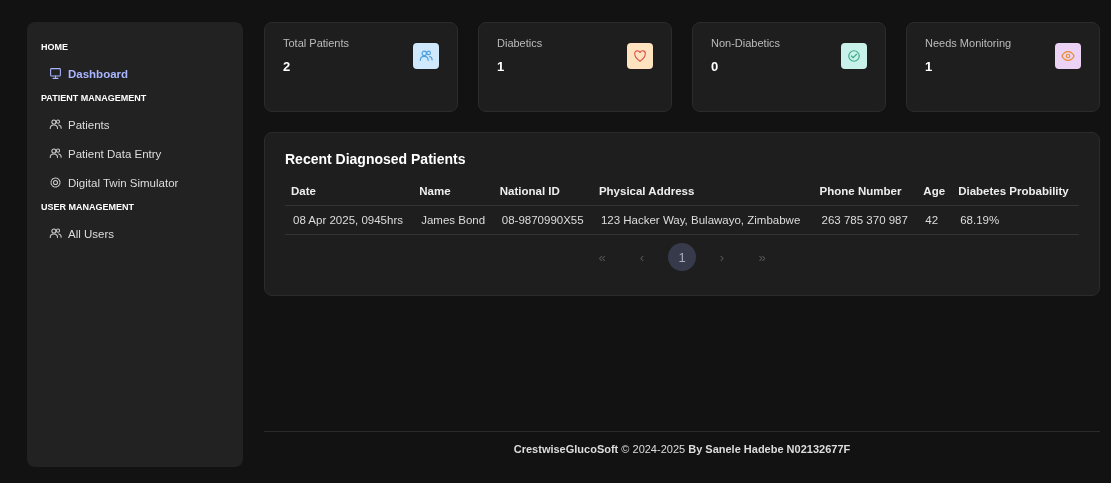 The image size is (1111, 483). What do you see at coordinates (87, 207) in the screenshot?
I see `section-heading: USER MANAGEMENT` at bounding box center [87, 207].